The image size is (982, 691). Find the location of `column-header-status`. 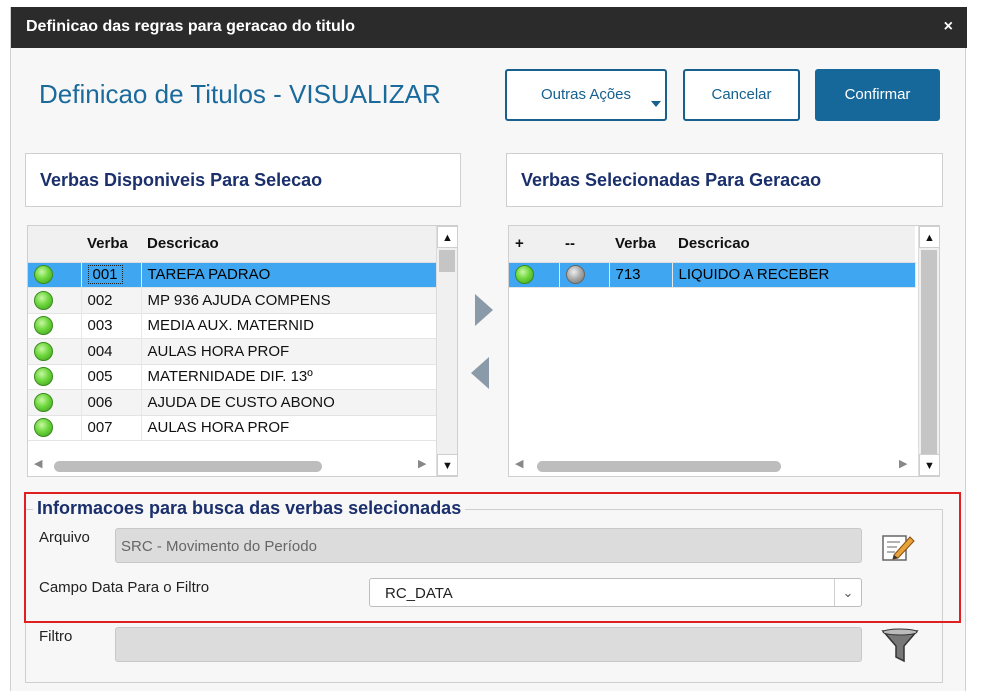

column-header-status is located at coordinates (54, 244).